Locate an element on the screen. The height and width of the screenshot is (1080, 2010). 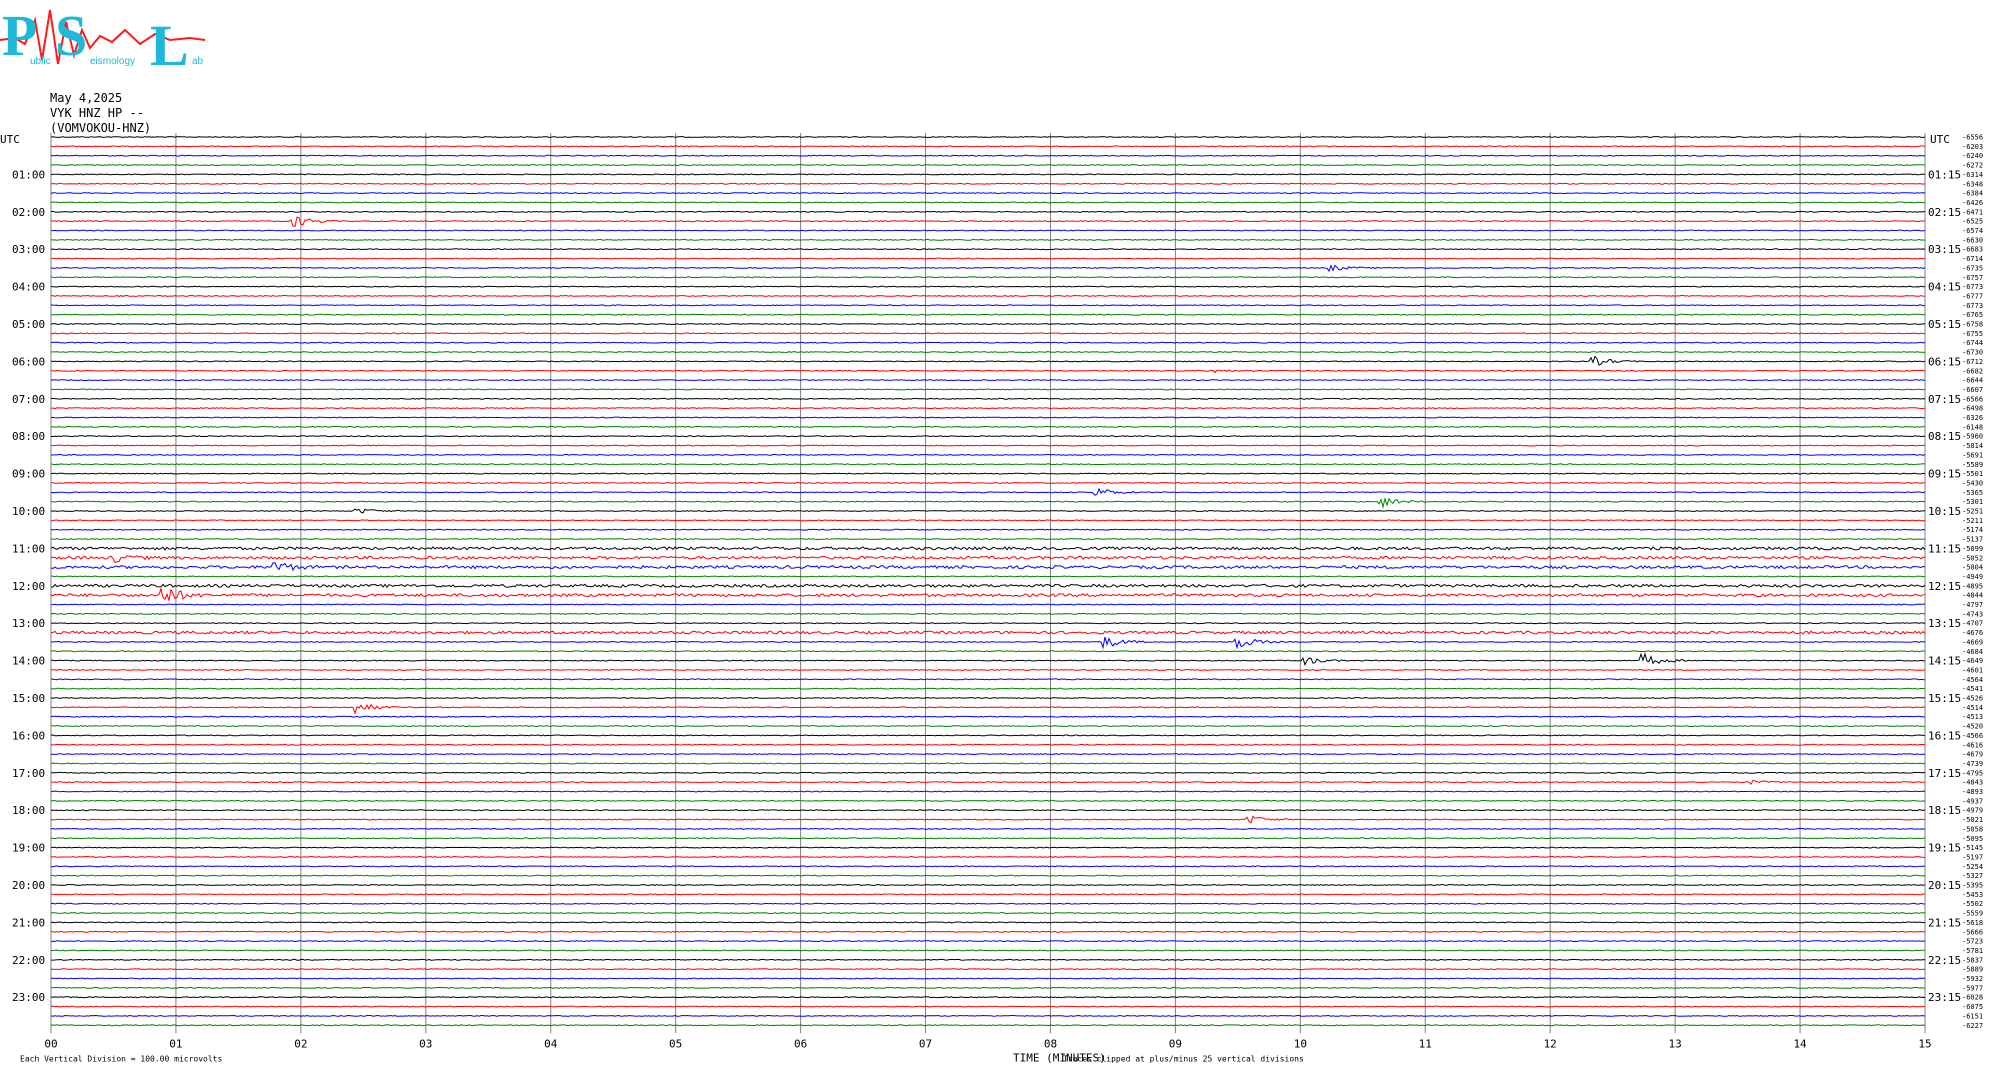
hour-label-right: 09:15 is located at coordinates (1944, 474).